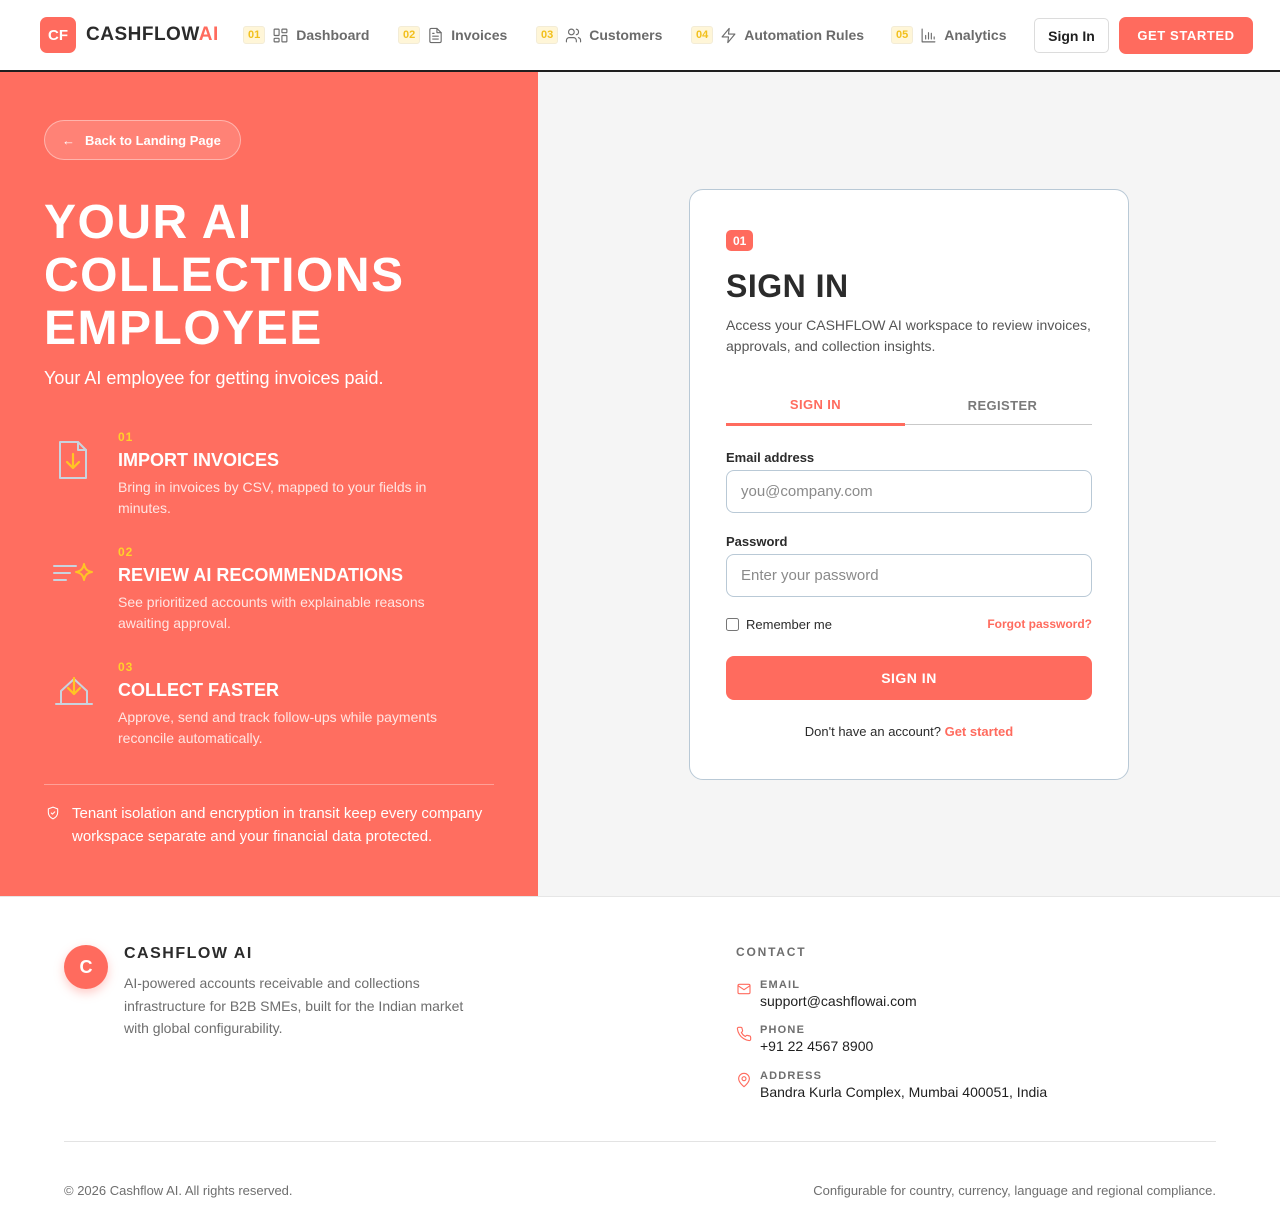 Image resolution: width=1280 pixels, height=1229 pixels. I want to click on no-account-text: Don't have an account?, so click(872, 731).